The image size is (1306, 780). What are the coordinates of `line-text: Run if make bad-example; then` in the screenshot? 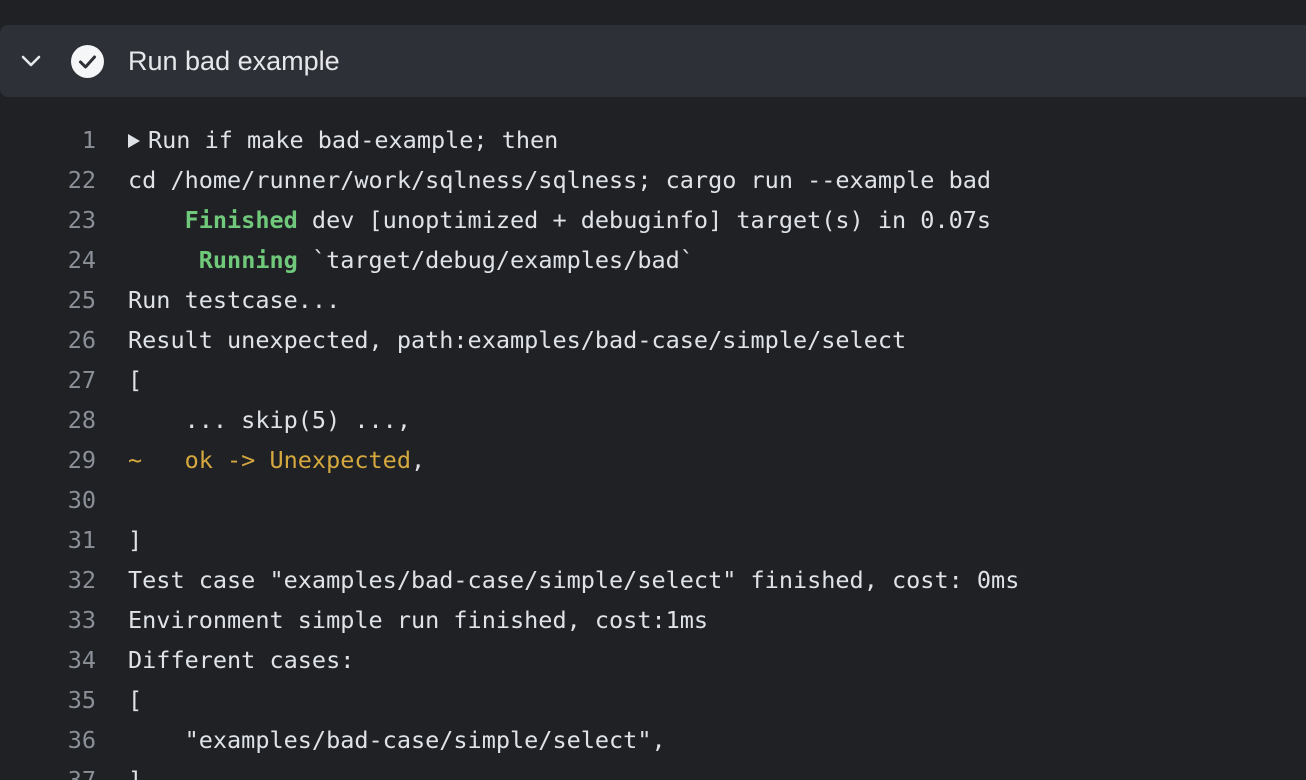 It's located at (343, 140).